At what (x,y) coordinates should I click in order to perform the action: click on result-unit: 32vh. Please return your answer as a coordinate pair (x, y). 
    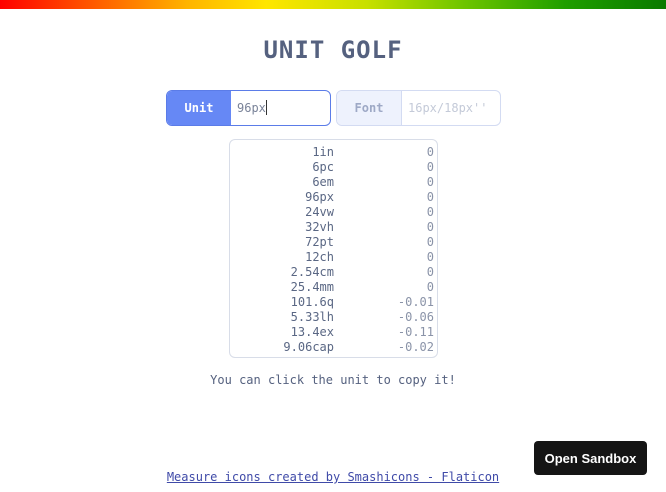
    Looking at the image, I should click on (282, 227).